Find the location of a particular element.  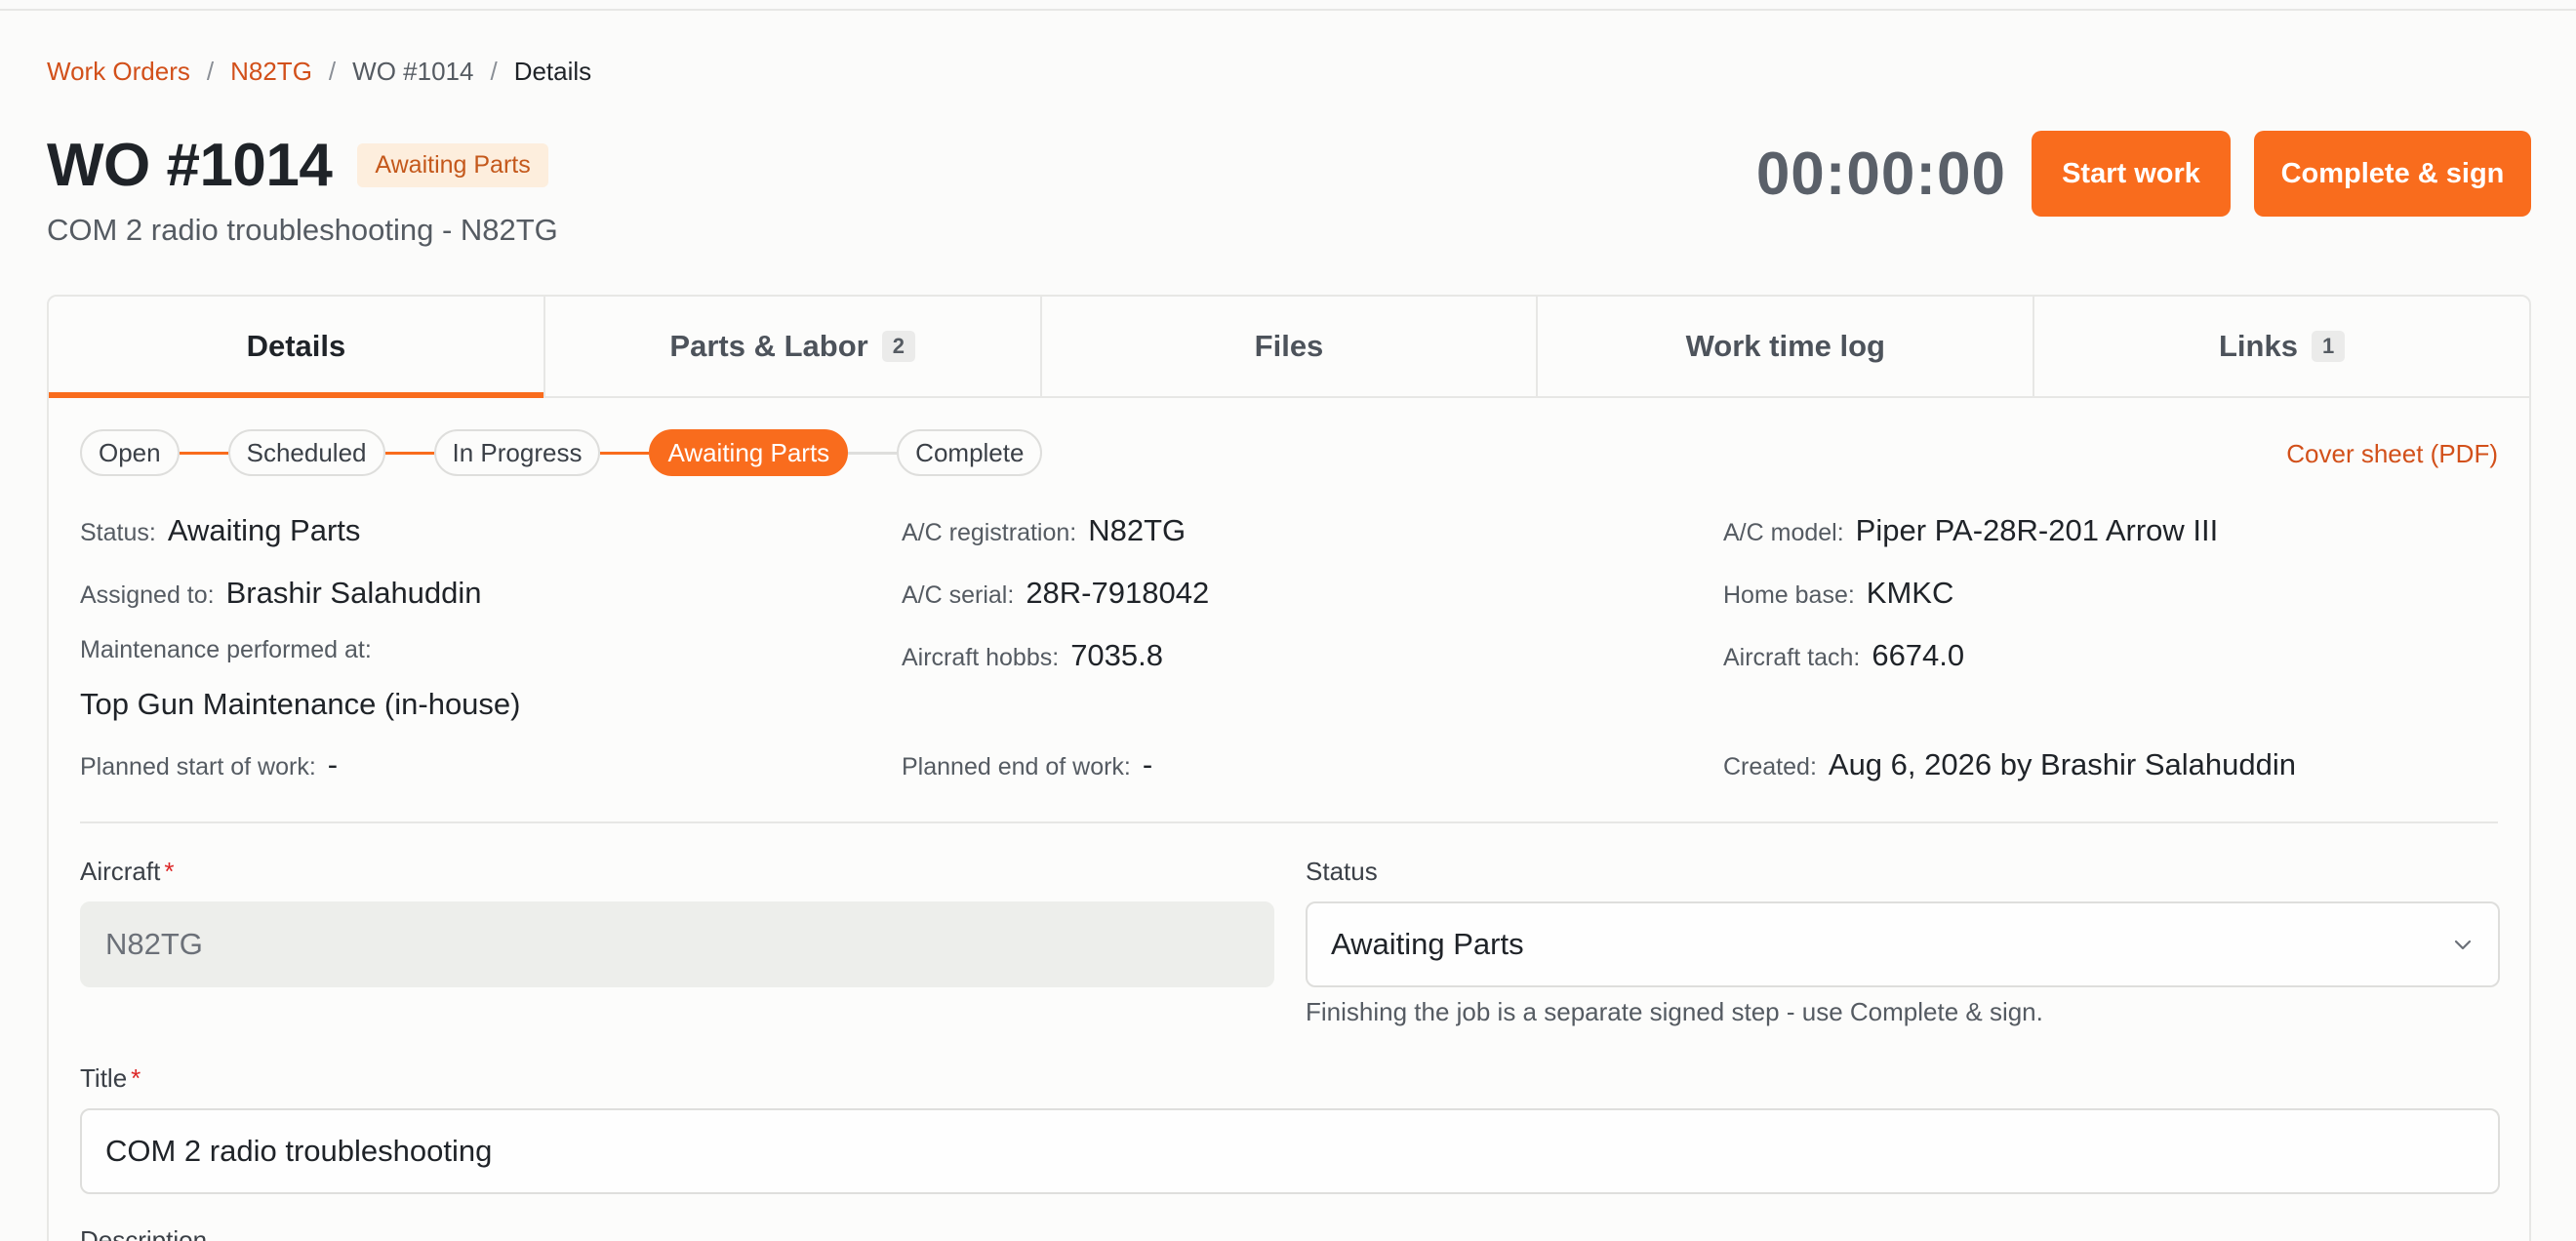

tab-label: Links is located at coordinates (2258, 346).